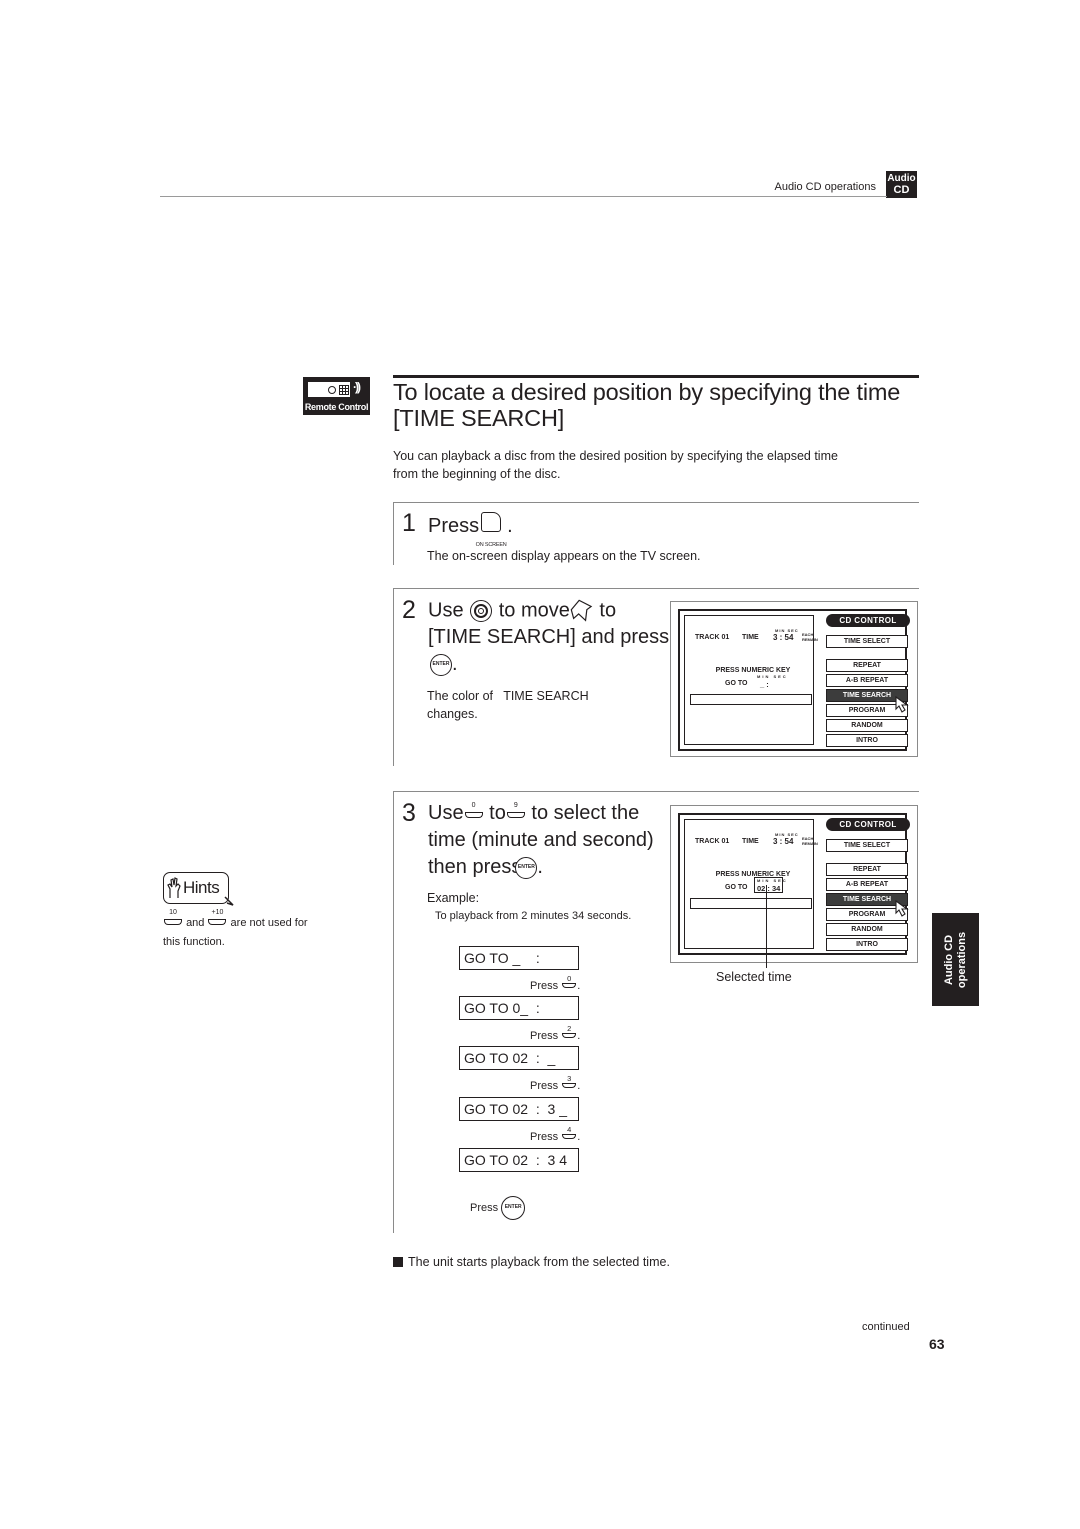 The image size is (1080, 1529). What do you see at coordinates (541, 840) in the screenshot?
I see `step3-heading-line2: time (minute and second)` at bounding box center [541, 840].